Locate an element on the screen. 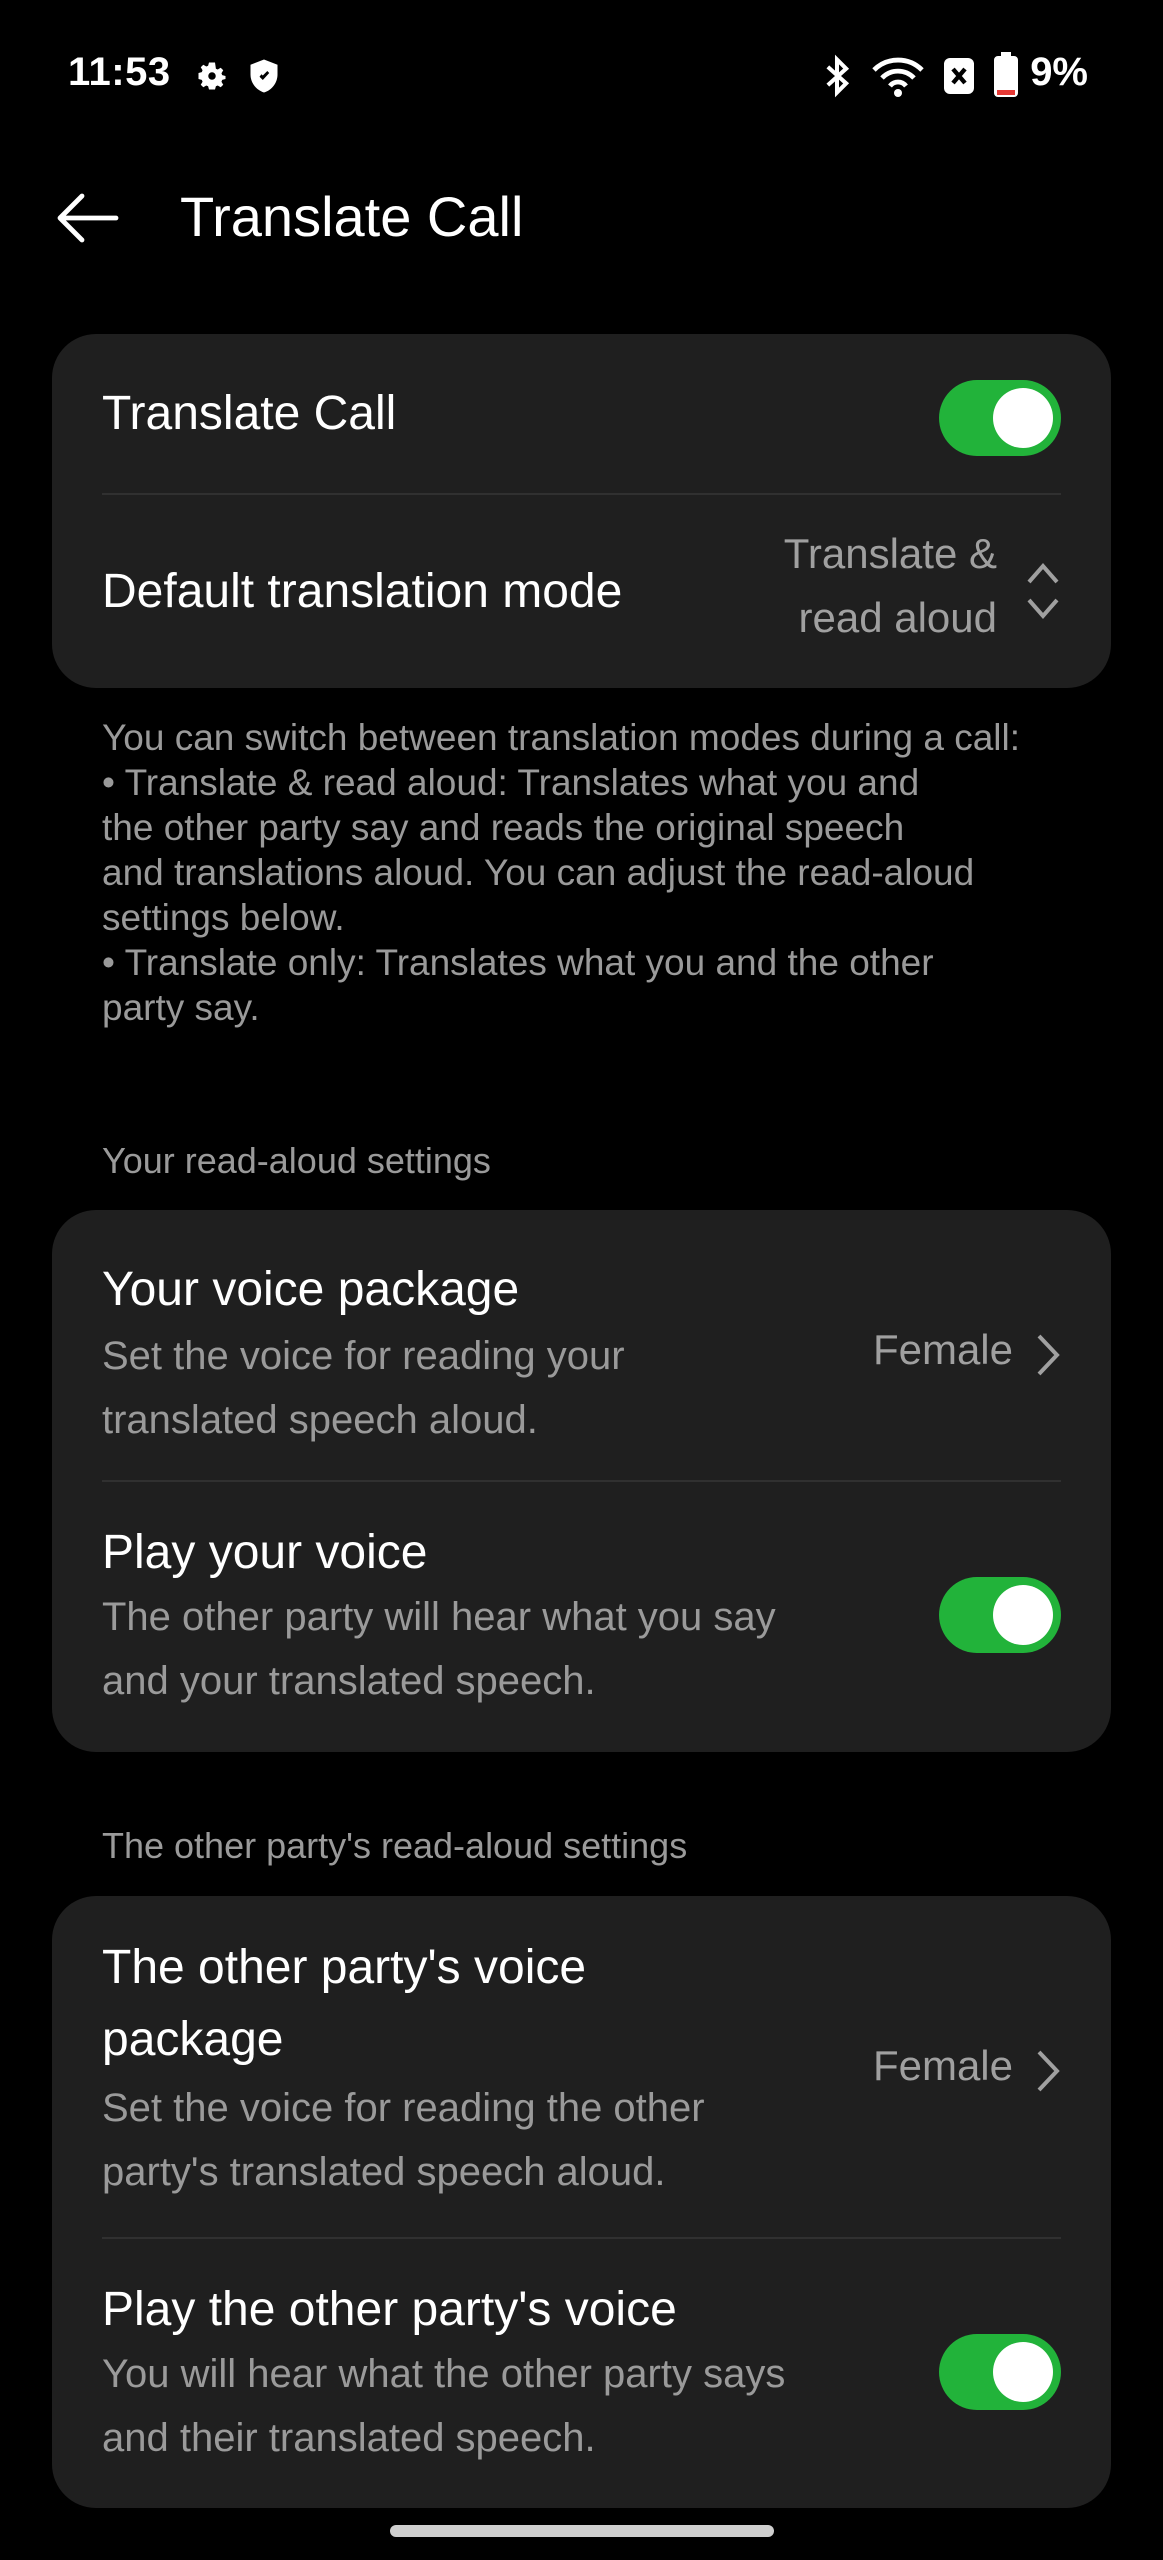  translate-call-row: Translate Call is located at coordinates (581, 414).